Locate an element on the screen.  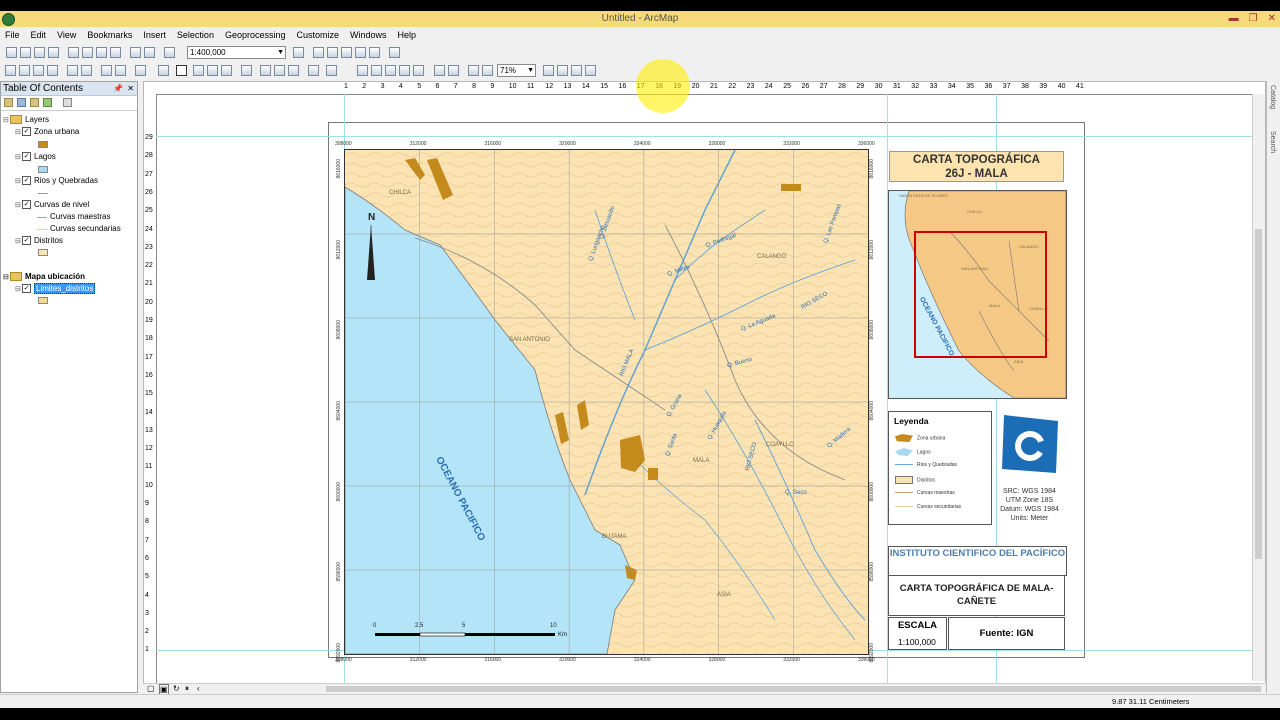
fixed-zoom-out-icon is located at coordinates (86, 70).